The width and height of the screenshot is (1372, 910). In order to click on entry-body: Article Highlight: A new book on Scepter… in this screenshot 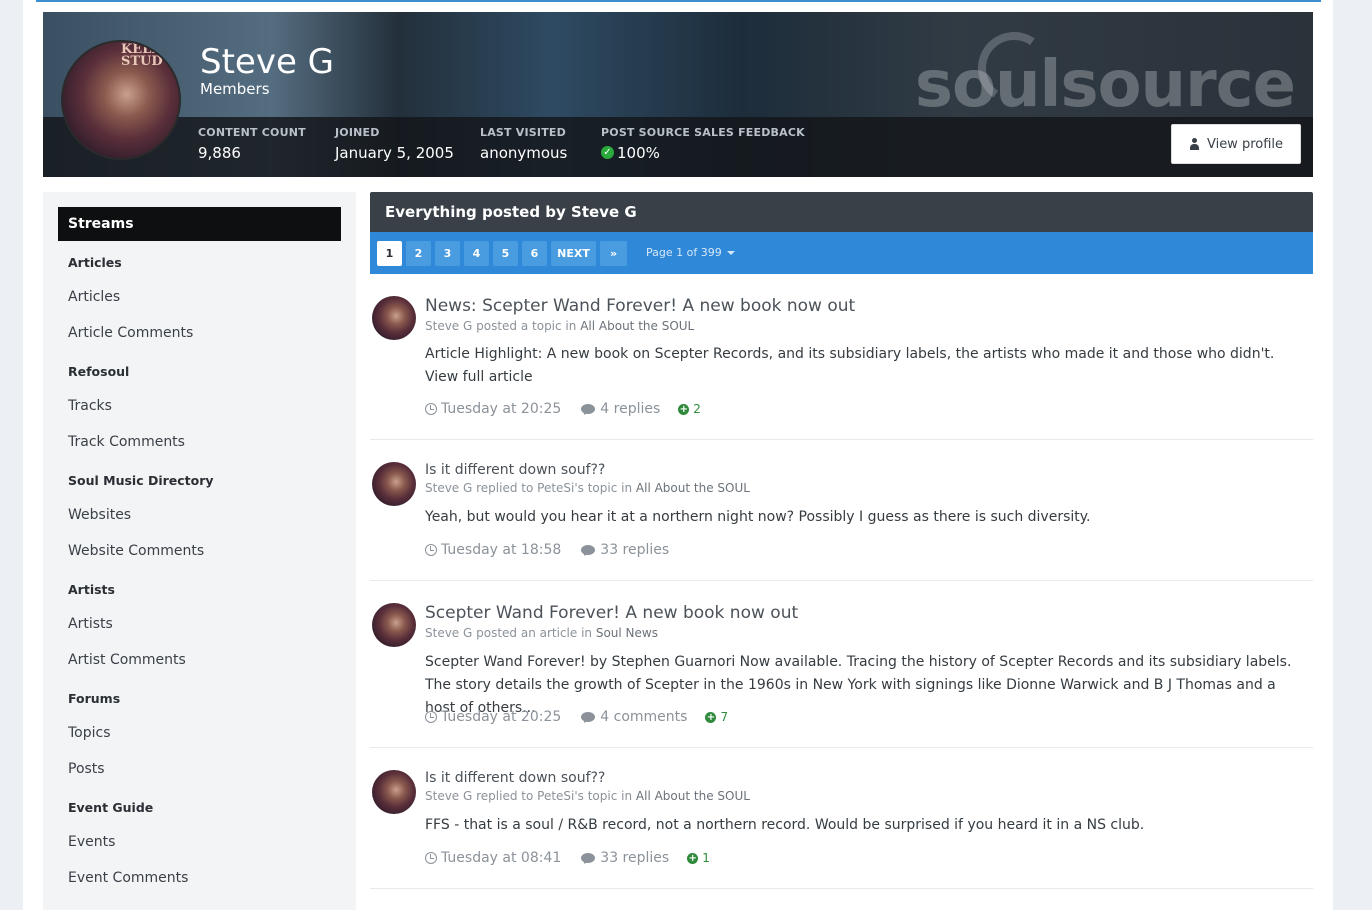, I will do `click(850, 365)`.